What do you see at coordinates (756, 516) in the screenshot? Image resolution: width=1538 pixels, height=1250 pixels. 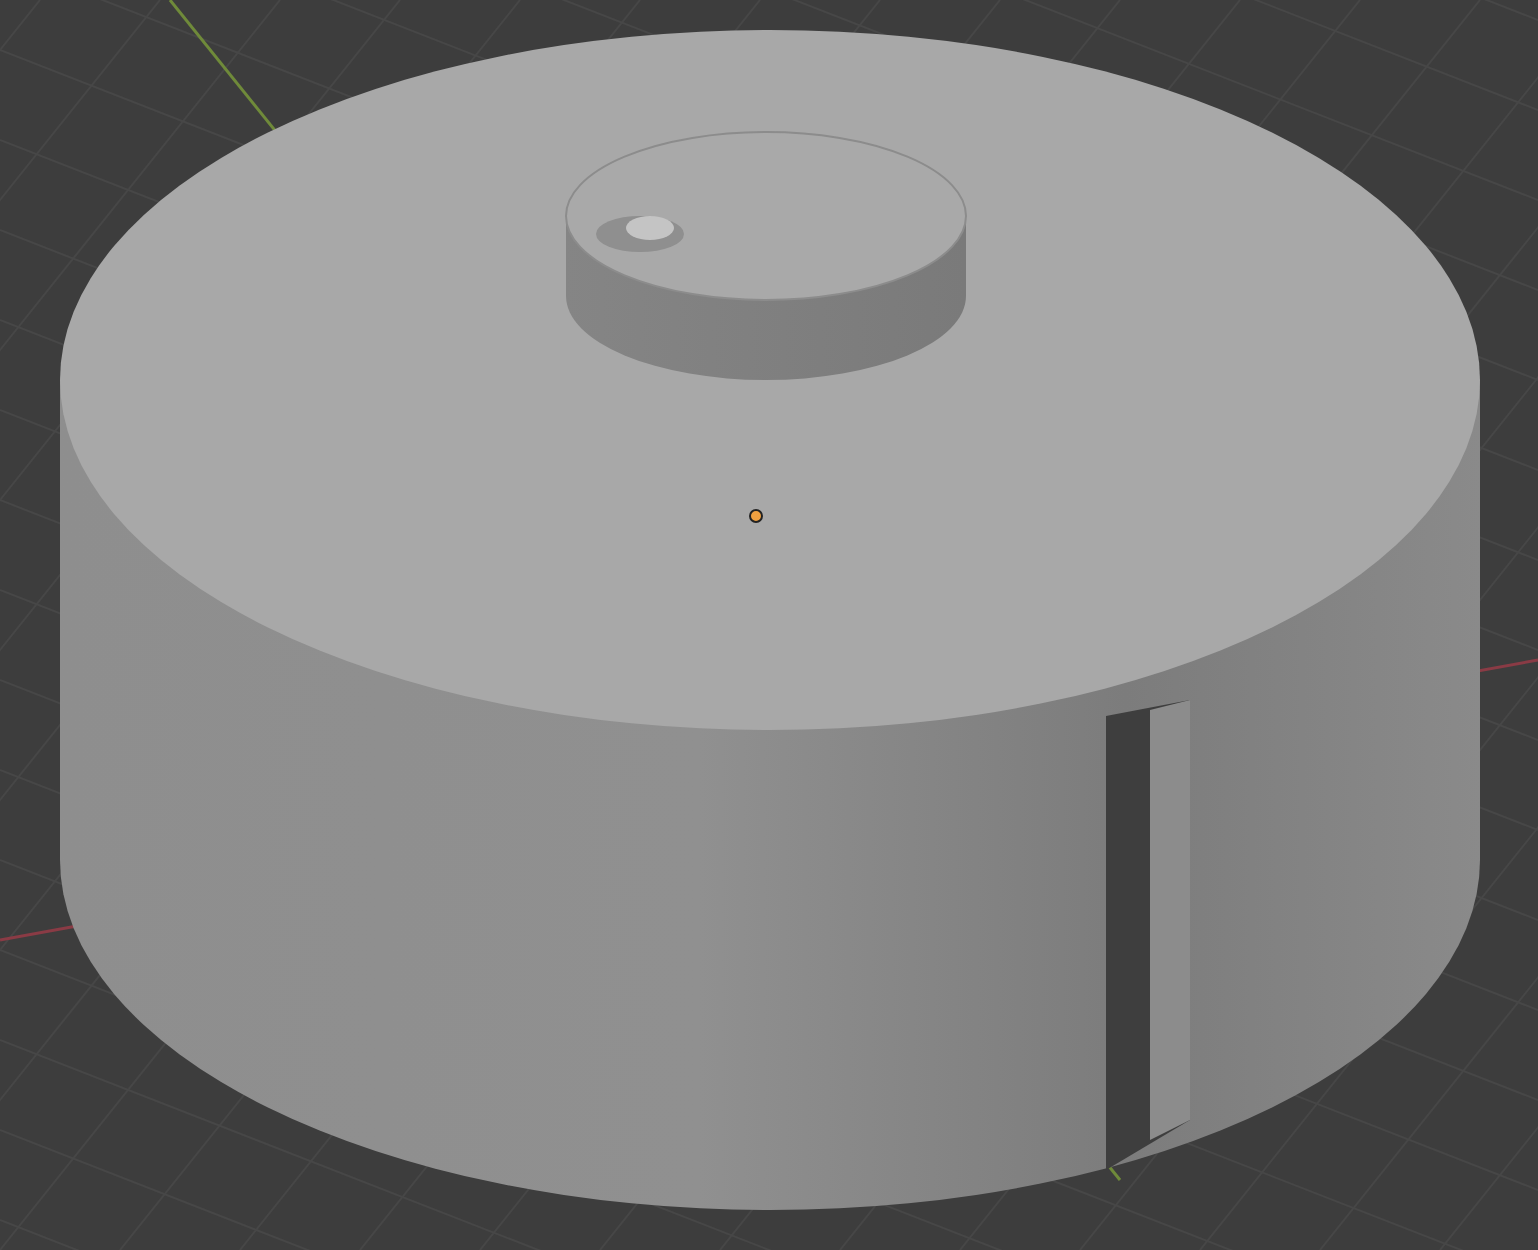 I see `origin-dot-icon` at bounding box center [756, 516].